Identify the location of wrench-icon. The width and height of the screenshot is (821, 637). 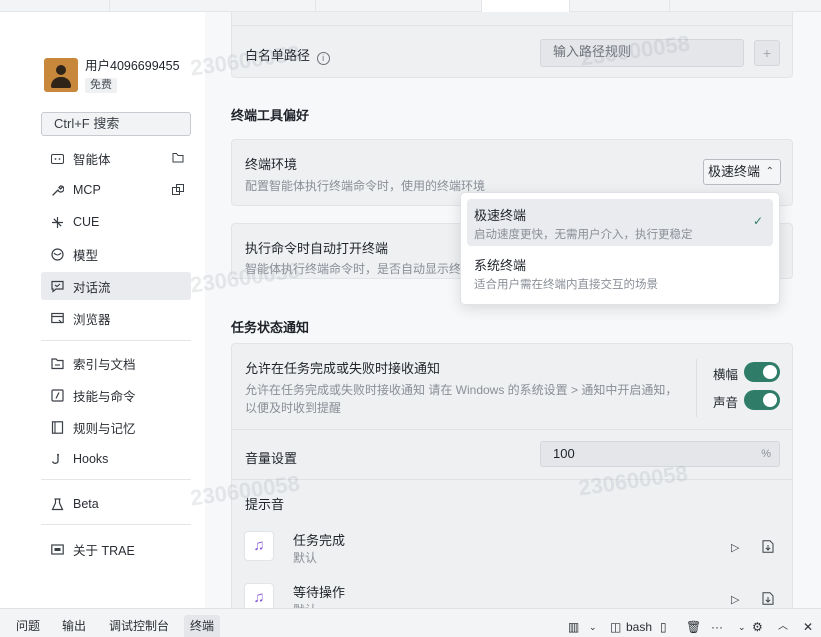
(57, 190).